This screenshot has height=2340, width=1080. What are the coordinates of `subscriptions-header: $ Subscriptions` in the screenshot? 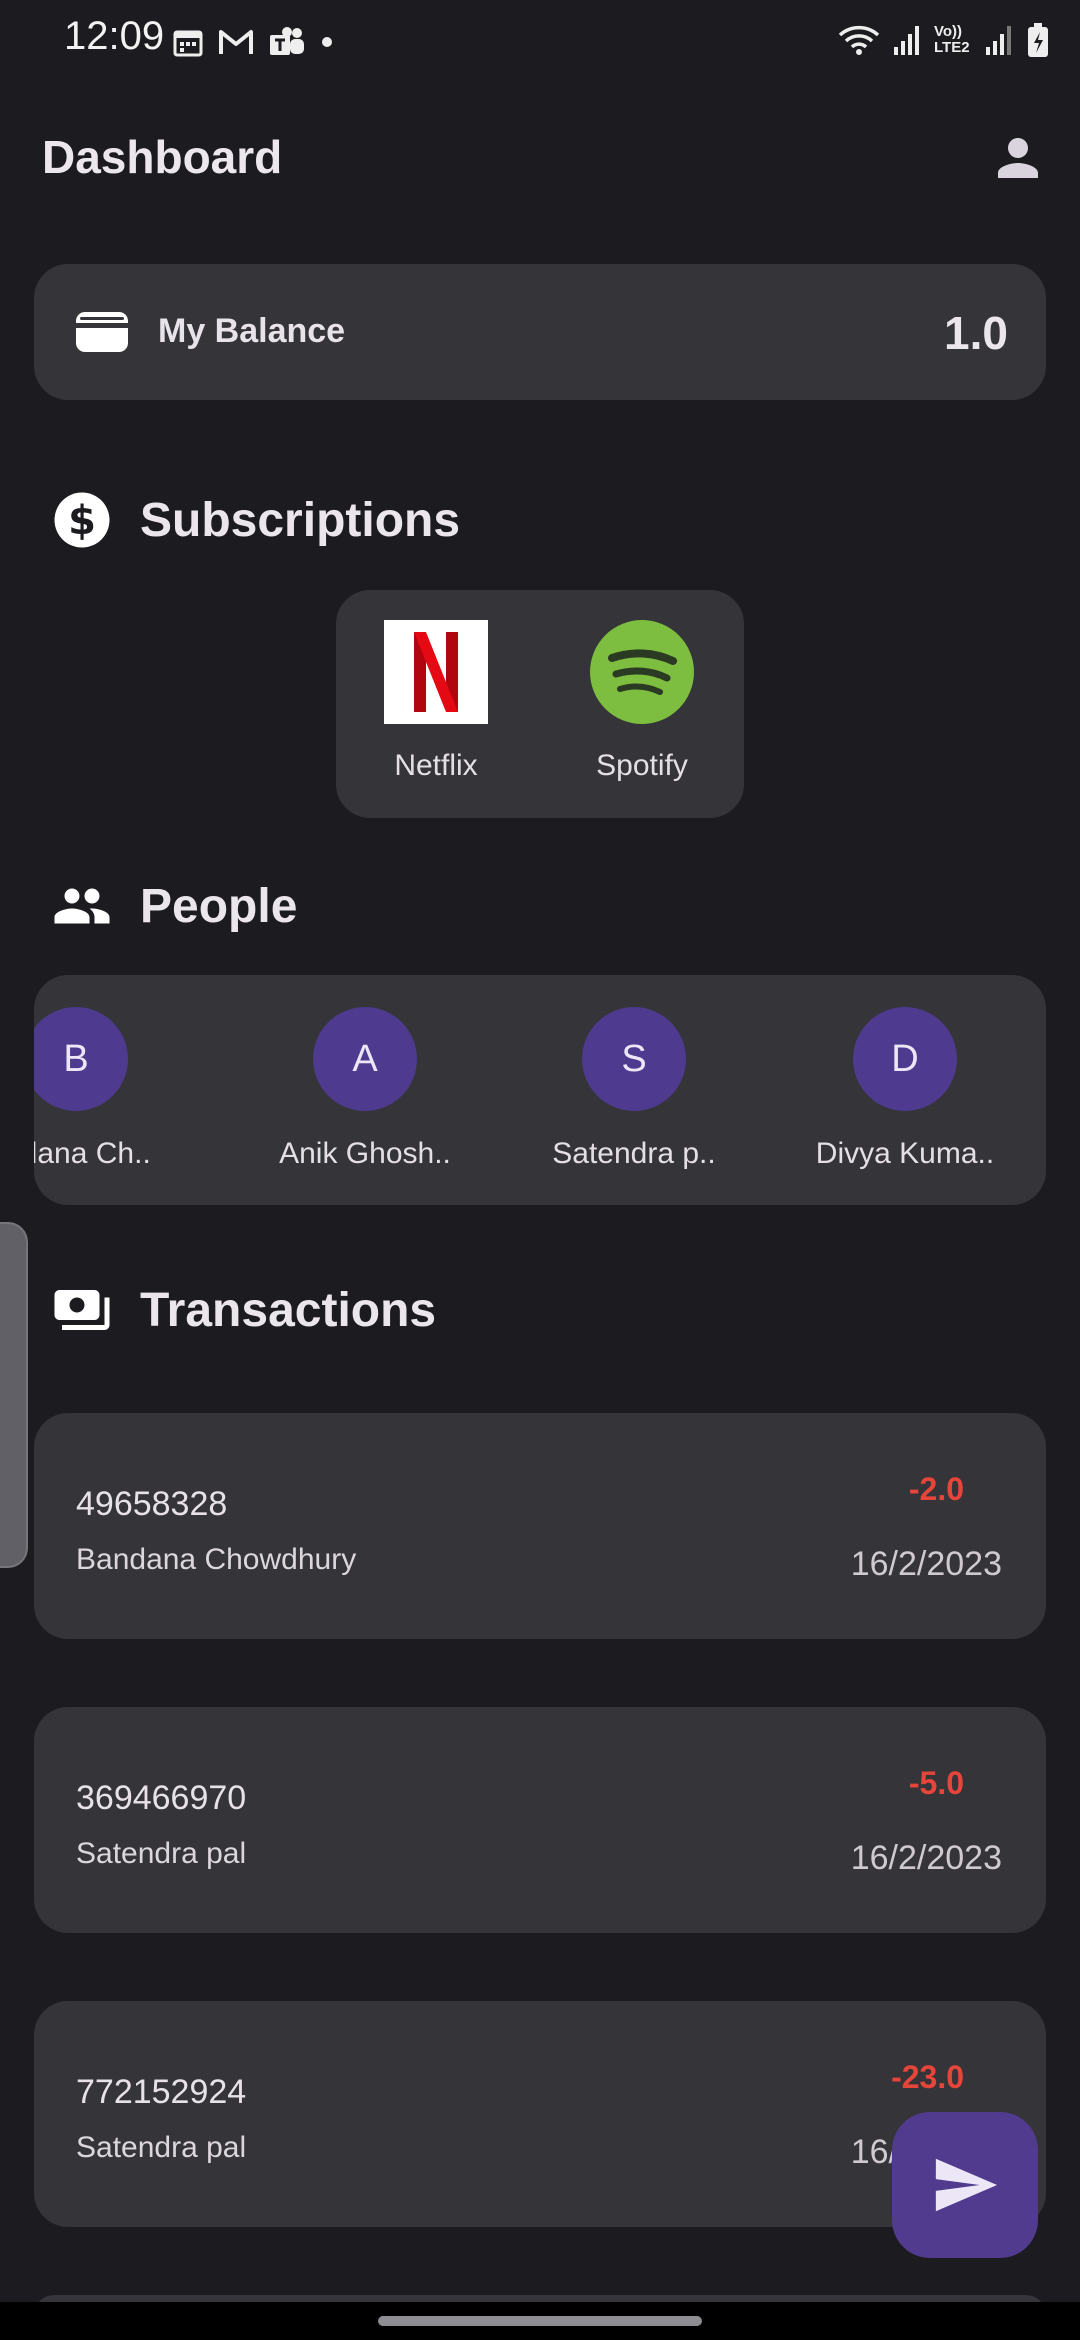 It's located at (256, 520).